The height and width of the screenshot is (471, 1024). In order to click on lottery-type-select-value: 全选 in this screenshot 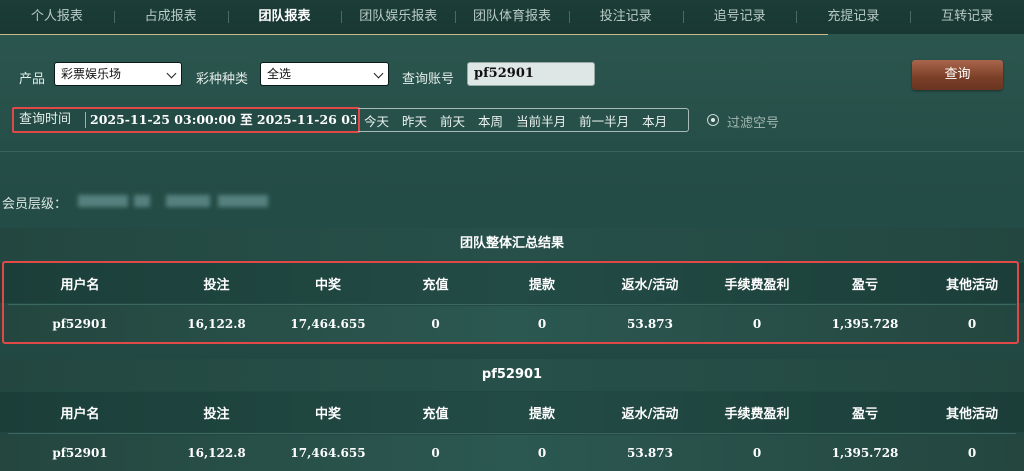, I will do `click(279, 74)`.